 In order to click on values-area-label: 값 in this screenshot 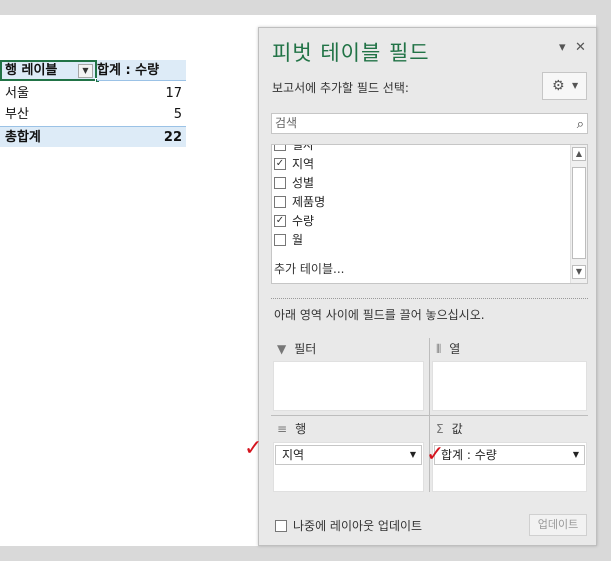, I will do `click(457, 429)`.